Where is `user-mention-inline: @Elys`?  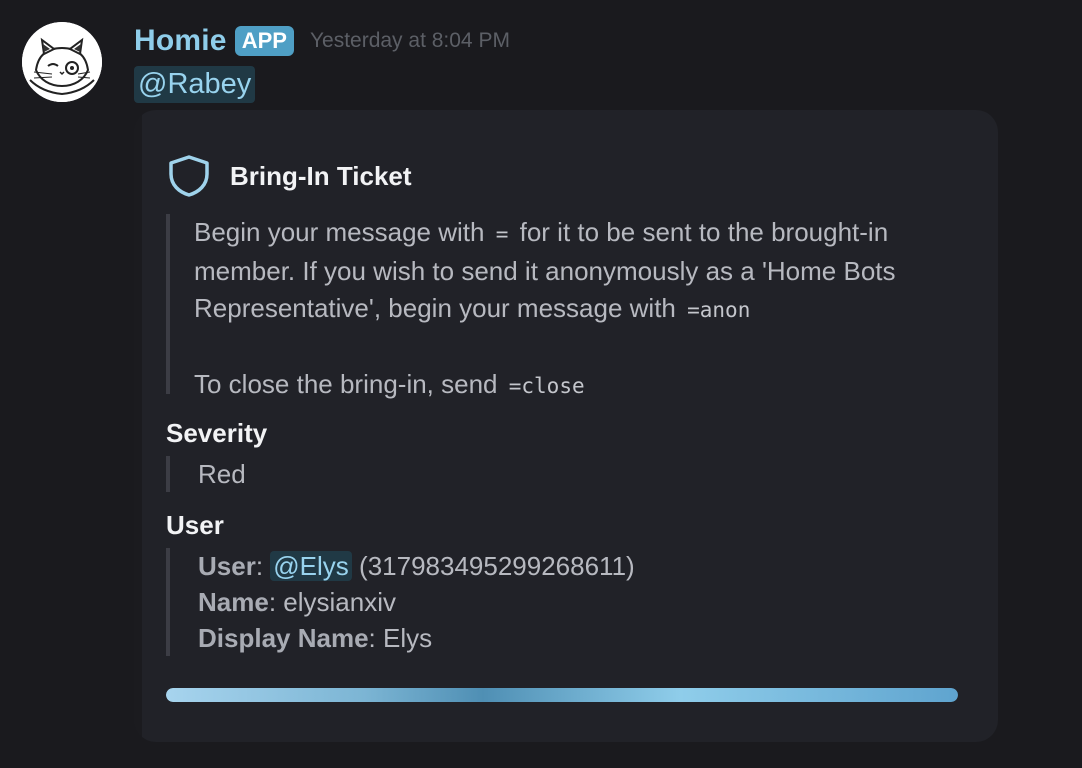
user-mention-inline: @Elys is located at coordinates (311, 566).